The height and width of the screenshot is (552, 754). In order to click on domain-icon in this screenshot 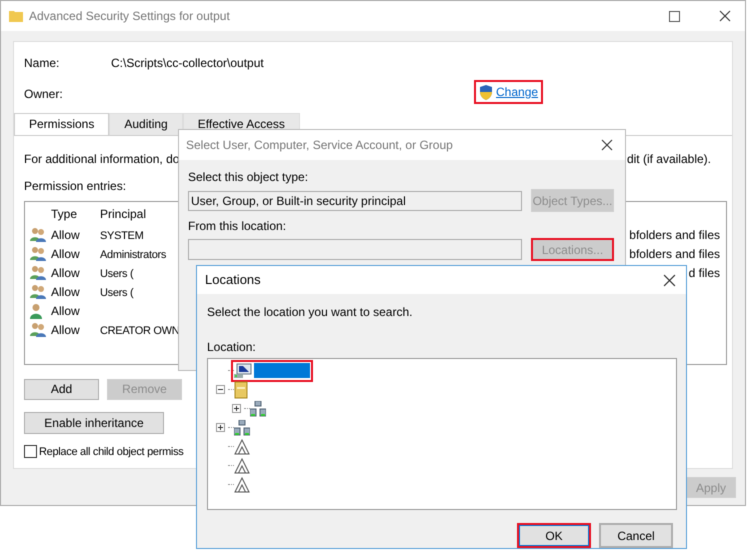, I will do `click(241, 389)`.